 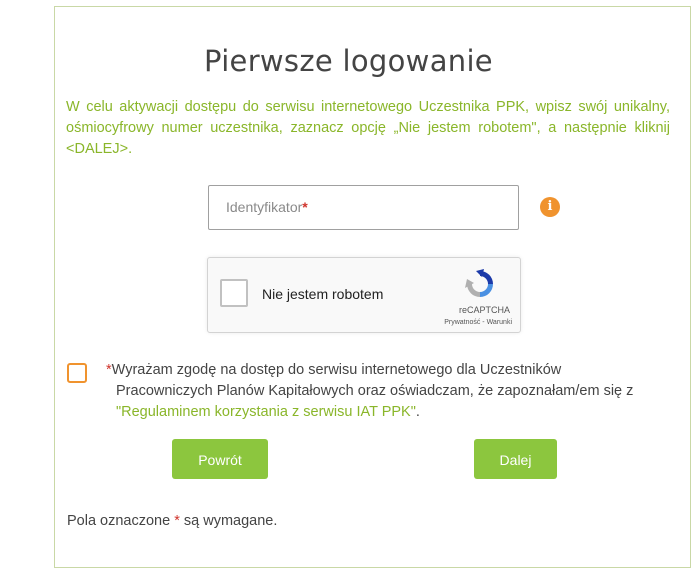 I want to click on recaptcha-brand: reCAPTCHA, so click(x=484, y=310).